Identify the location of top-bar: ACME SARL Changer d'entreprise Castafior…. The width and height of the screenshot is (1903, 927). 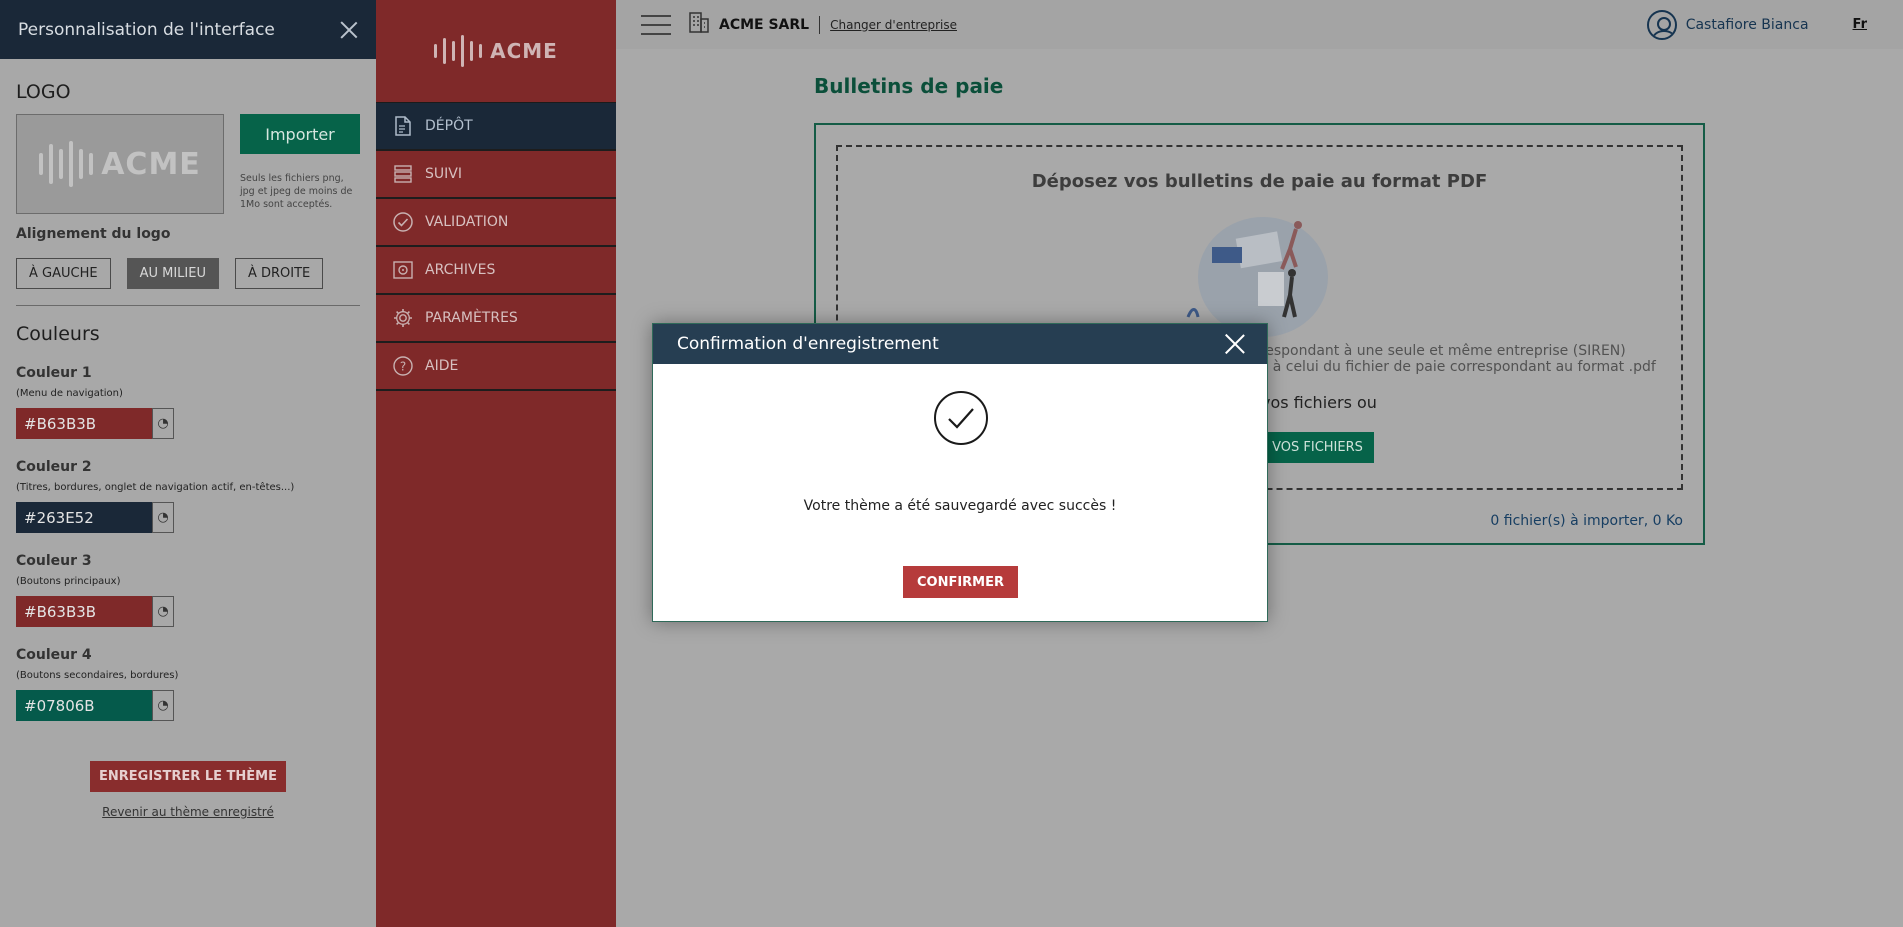
(1259, 24).